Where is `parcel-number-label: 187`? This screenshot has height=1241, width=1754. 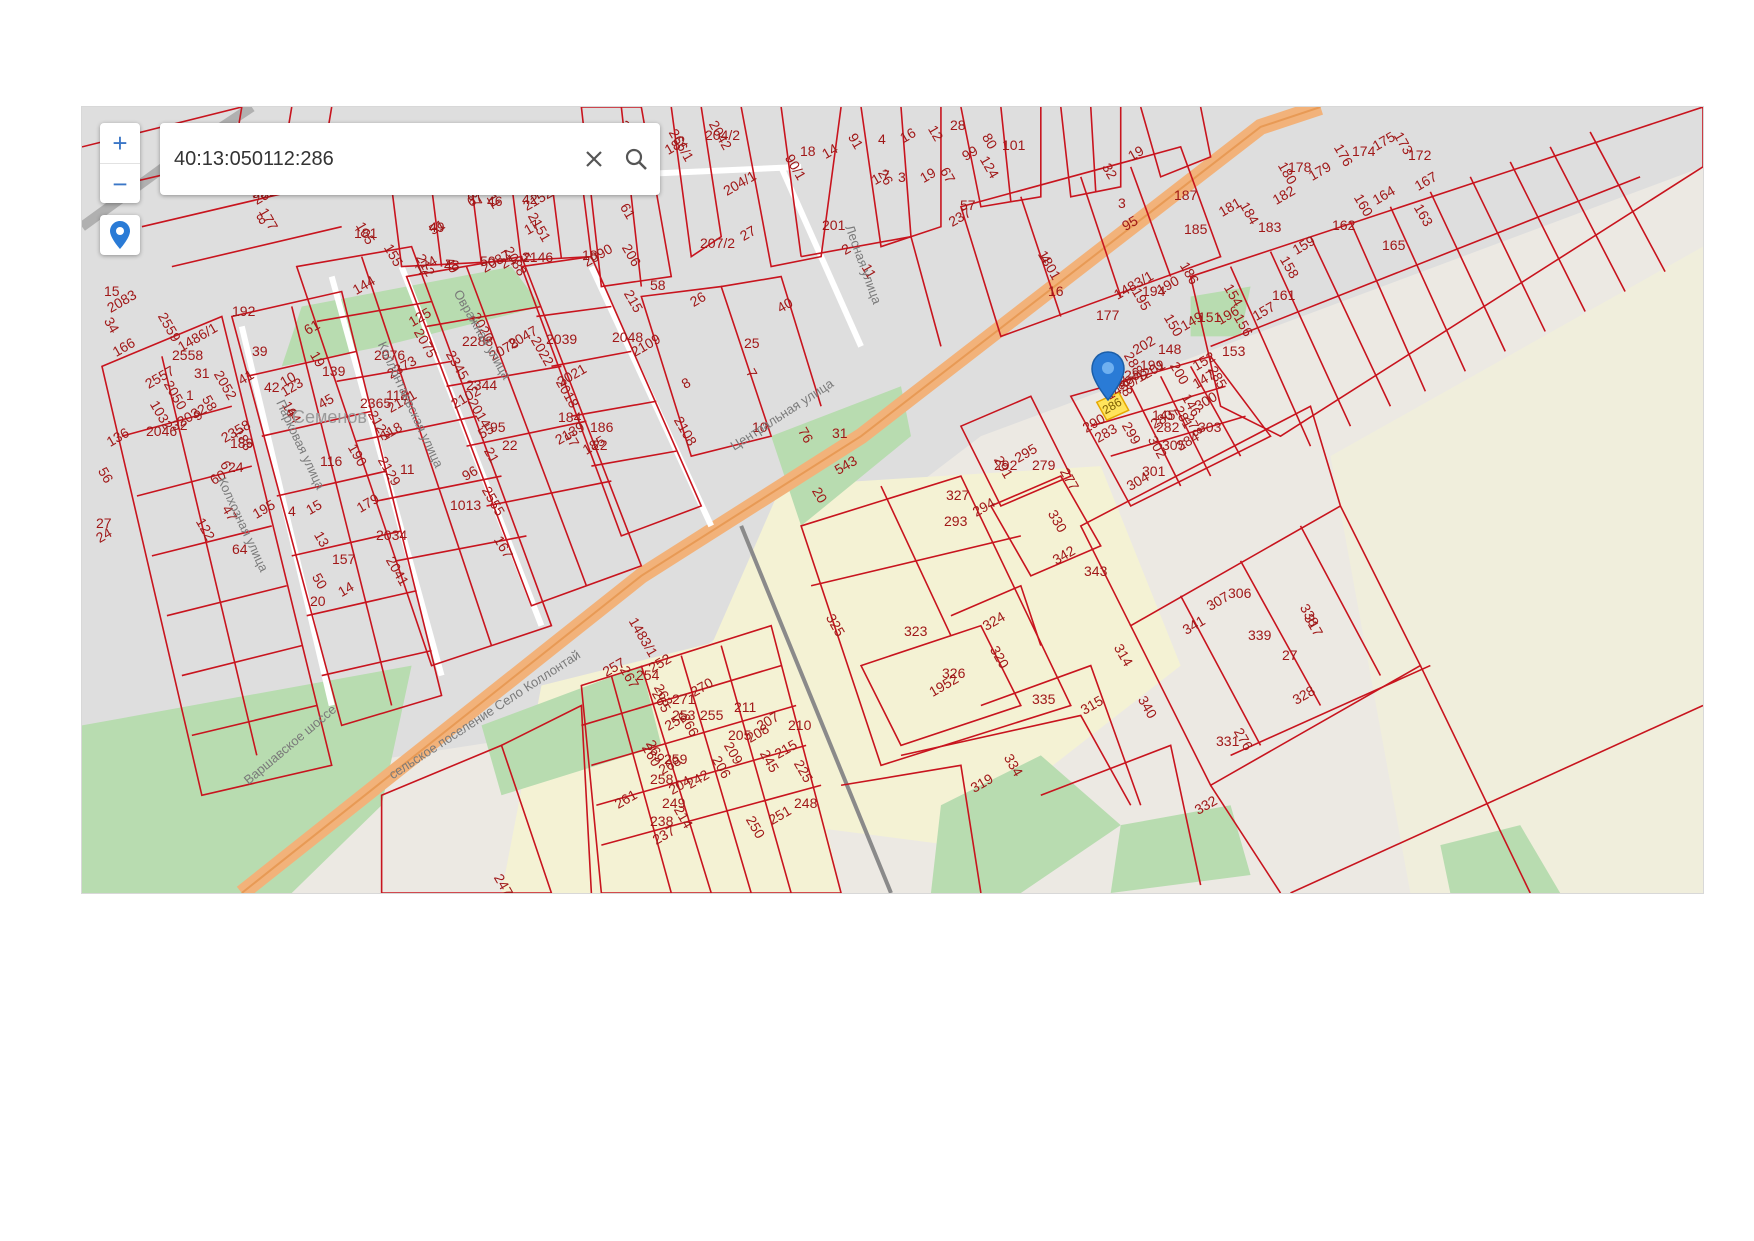 parcel-number-label: 187 is located at coordinates (1186, 195).